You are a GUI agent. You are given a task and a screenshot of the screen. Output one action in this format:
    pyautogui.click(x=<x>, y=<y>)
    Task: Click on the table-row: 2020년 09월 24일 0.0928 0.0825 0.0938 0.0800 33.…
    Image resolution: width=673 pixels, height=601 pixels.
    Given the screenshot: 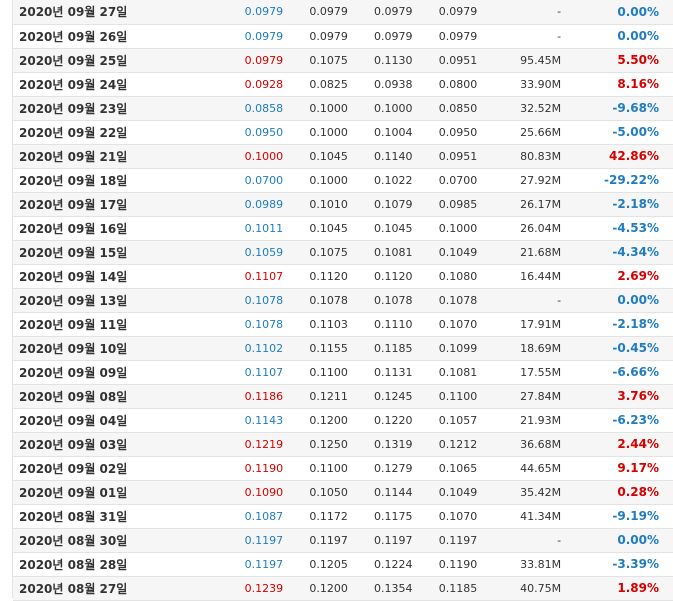 What is the action you would take?
    pyautogui.click(x=343, y=84)
    